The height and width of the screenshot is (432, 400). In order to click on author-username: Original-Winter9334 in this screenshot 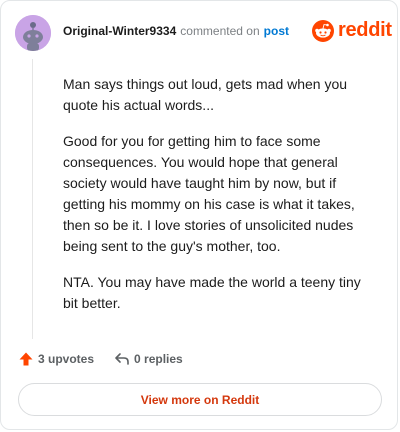, I will do `click(119, 31)`.